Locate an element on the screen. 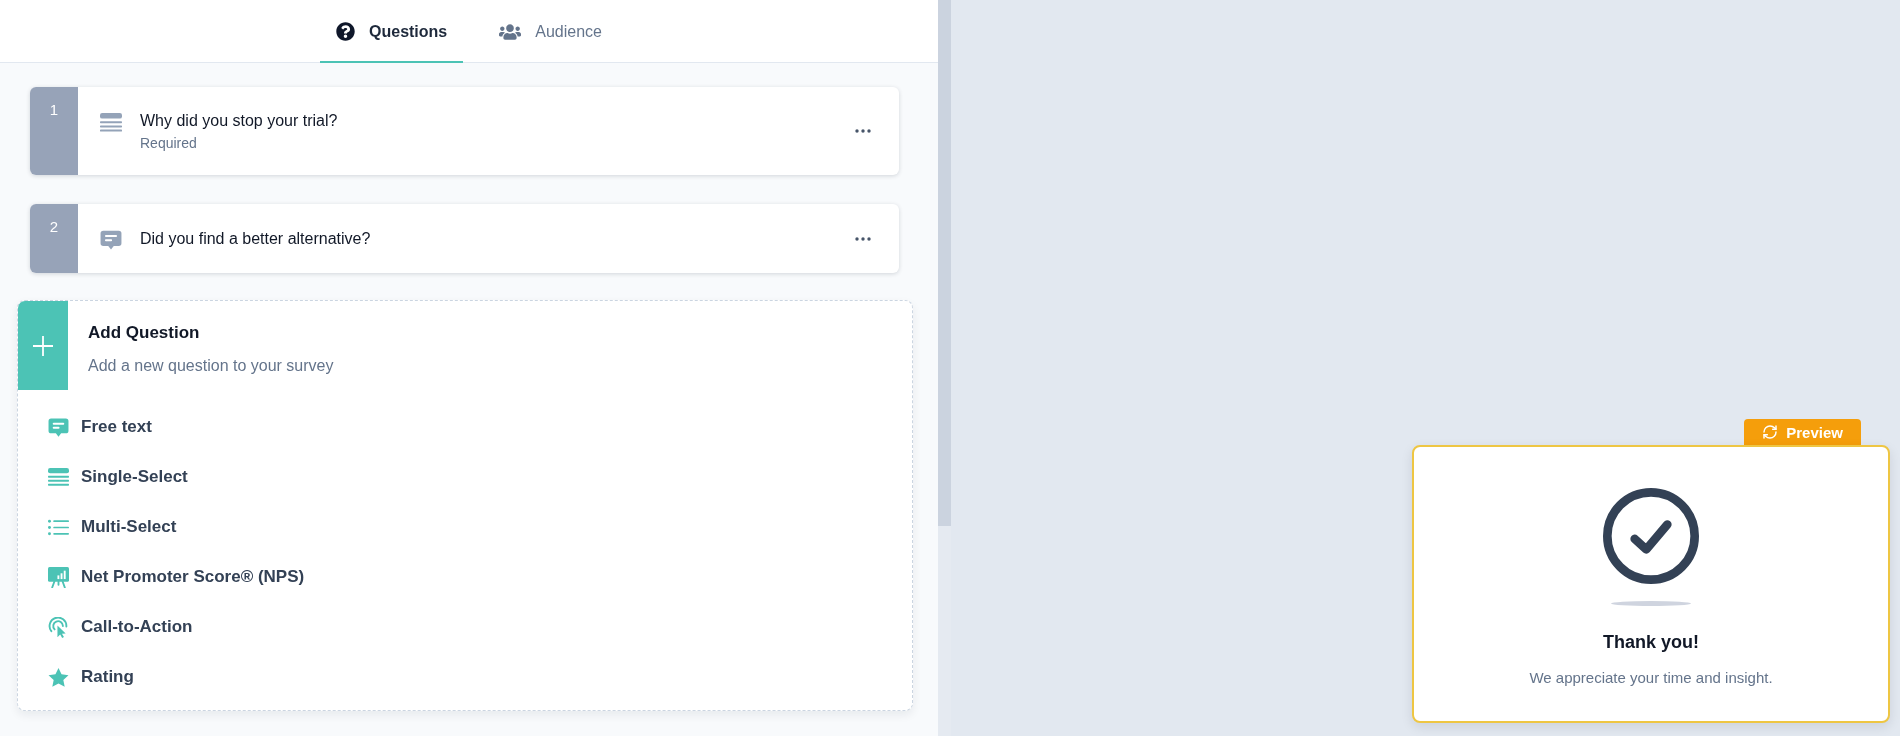 This screenshot has height=736, width=1900. question-type-option: Multi-Select is located at coordinates (112, 527).